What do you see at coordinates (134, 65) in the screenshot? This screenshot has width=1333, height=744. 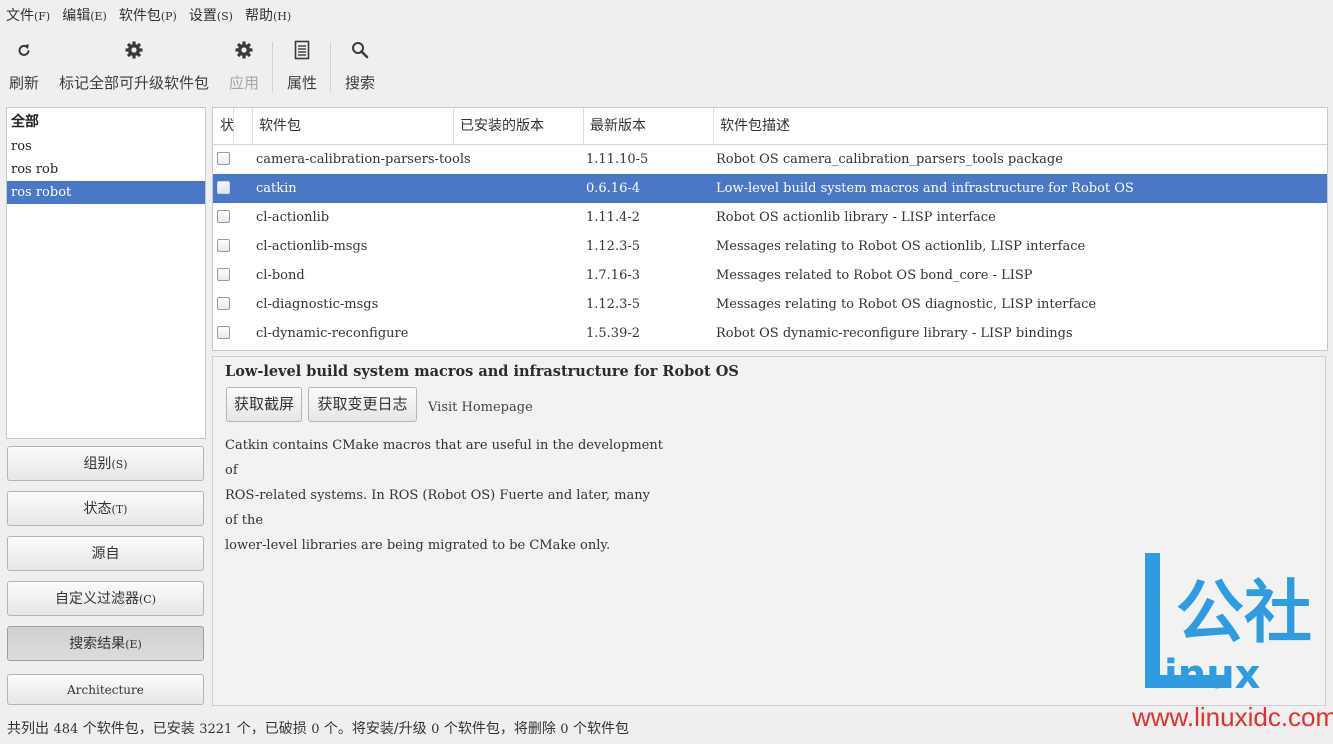 I see `mark-all-upgrades-button: 标记全部可升级软件包` at bounding box center [134, 65].